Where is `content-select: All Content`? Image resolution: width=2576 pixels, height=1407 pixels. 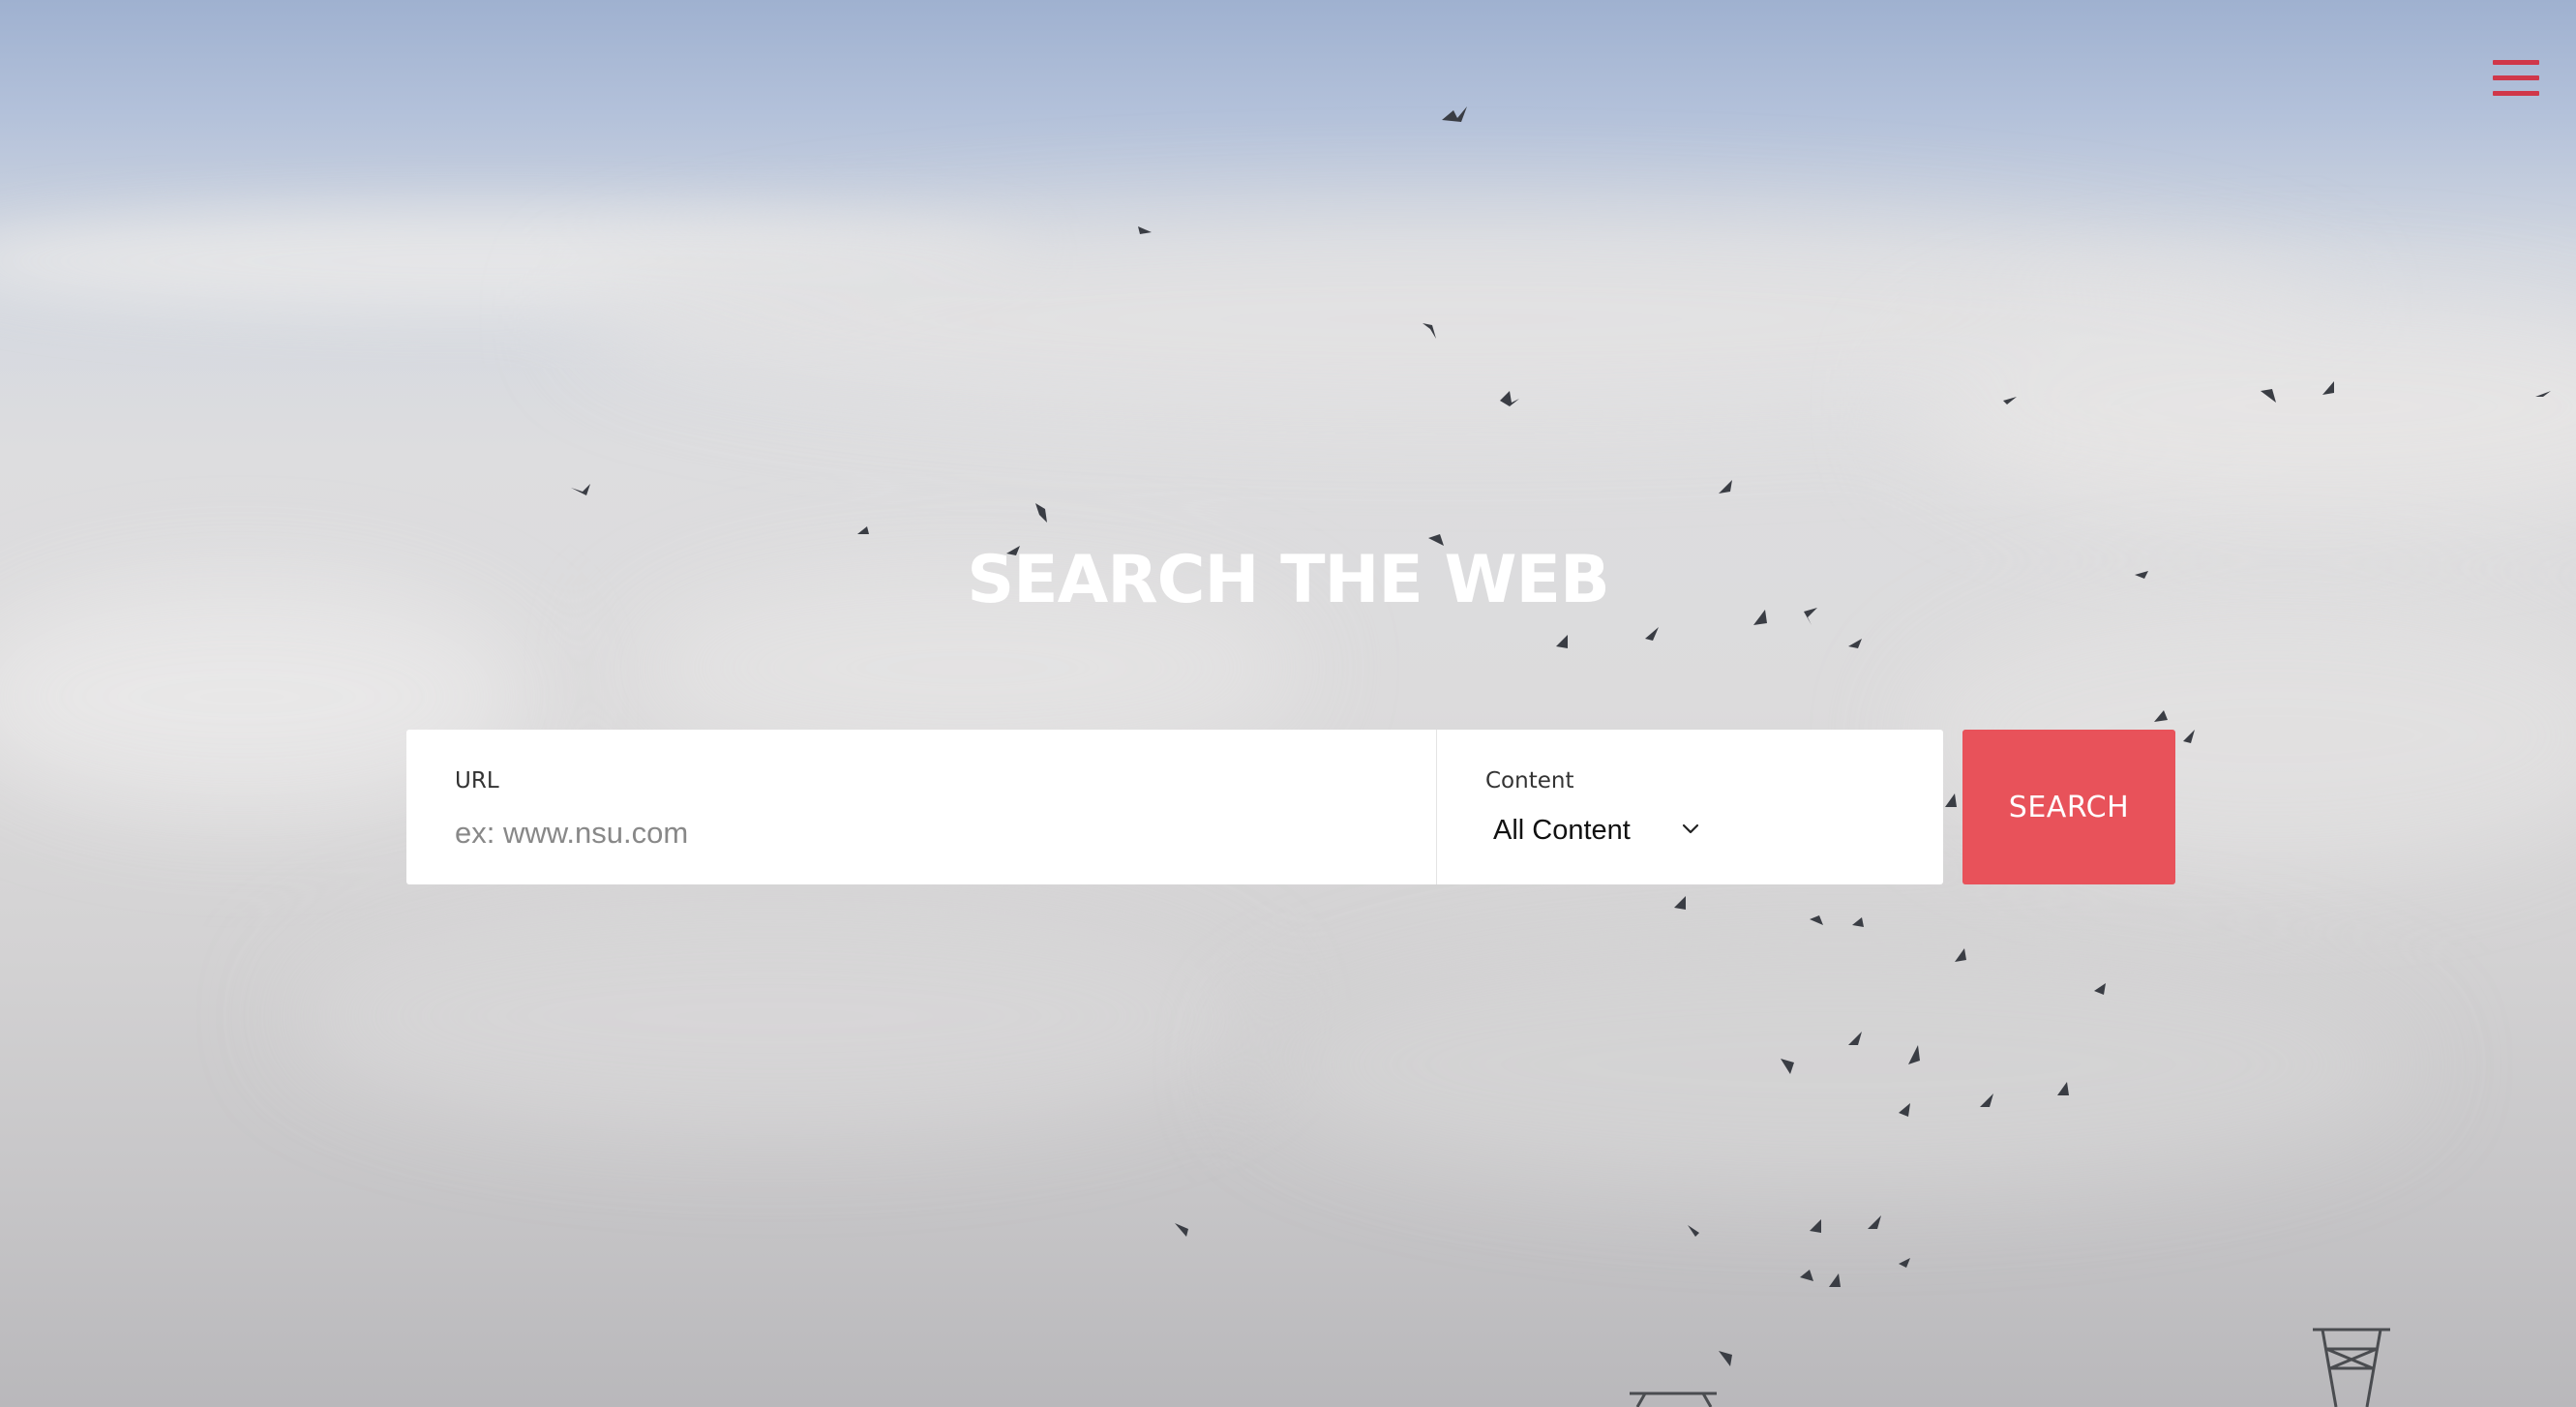 content-select: All Content is located at coordinates (1609, 832).